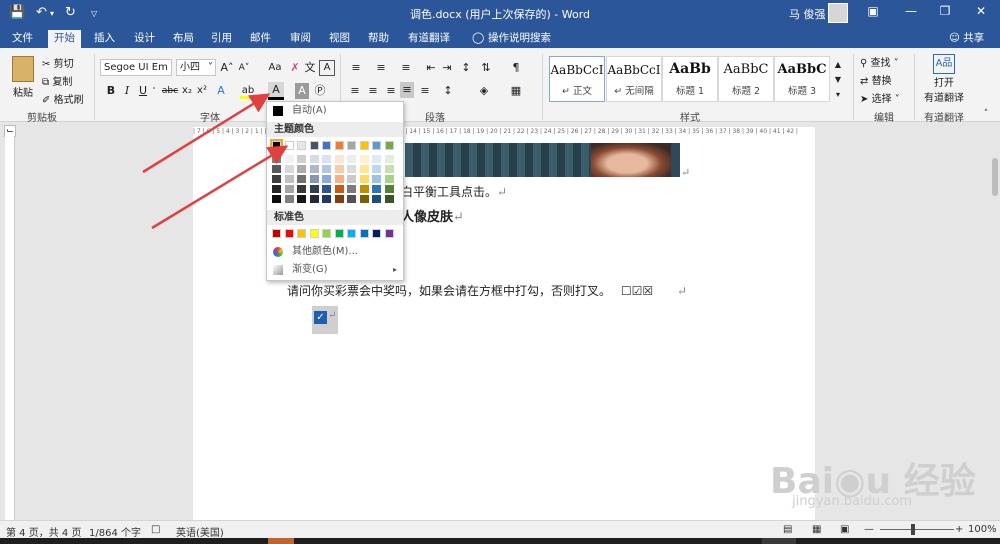 Image resolution: width=1000 pixels, height=544 pixels. I want to click on annotation-arrows, so click(215, 161).